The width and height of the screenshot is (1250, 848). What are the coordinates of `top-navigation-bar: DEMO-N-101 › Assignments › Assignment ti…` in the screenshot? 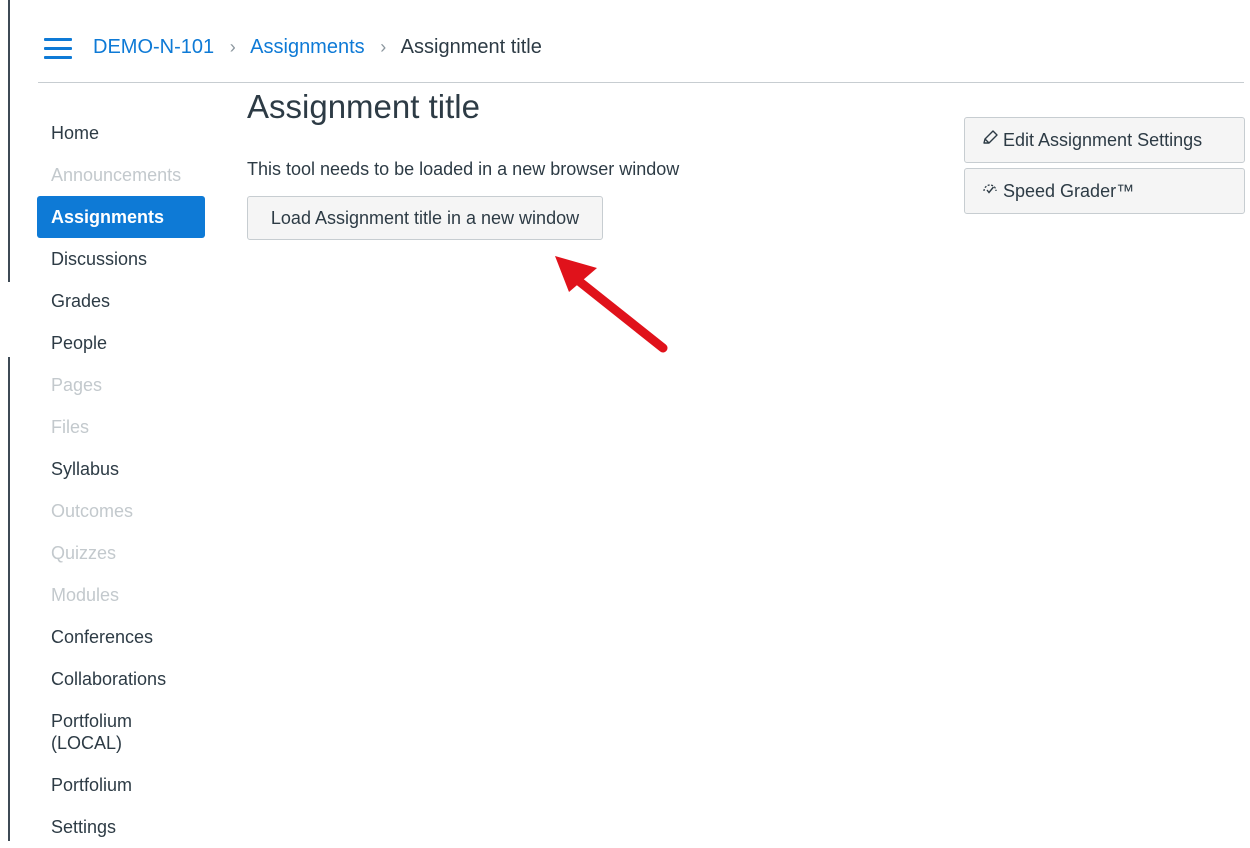 It's located at (641, 52).